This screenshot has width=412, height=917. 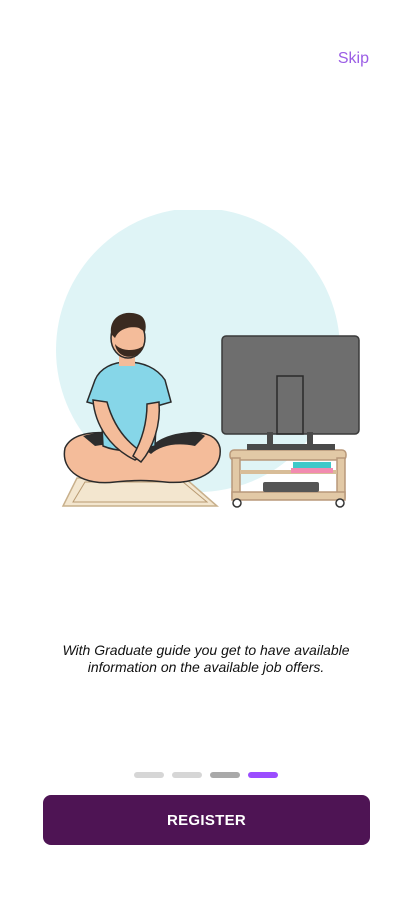 What do you see at coordinates (288, 455) in the screenshot?
I see `tv-stand-top` at bounding box center [288, 455].